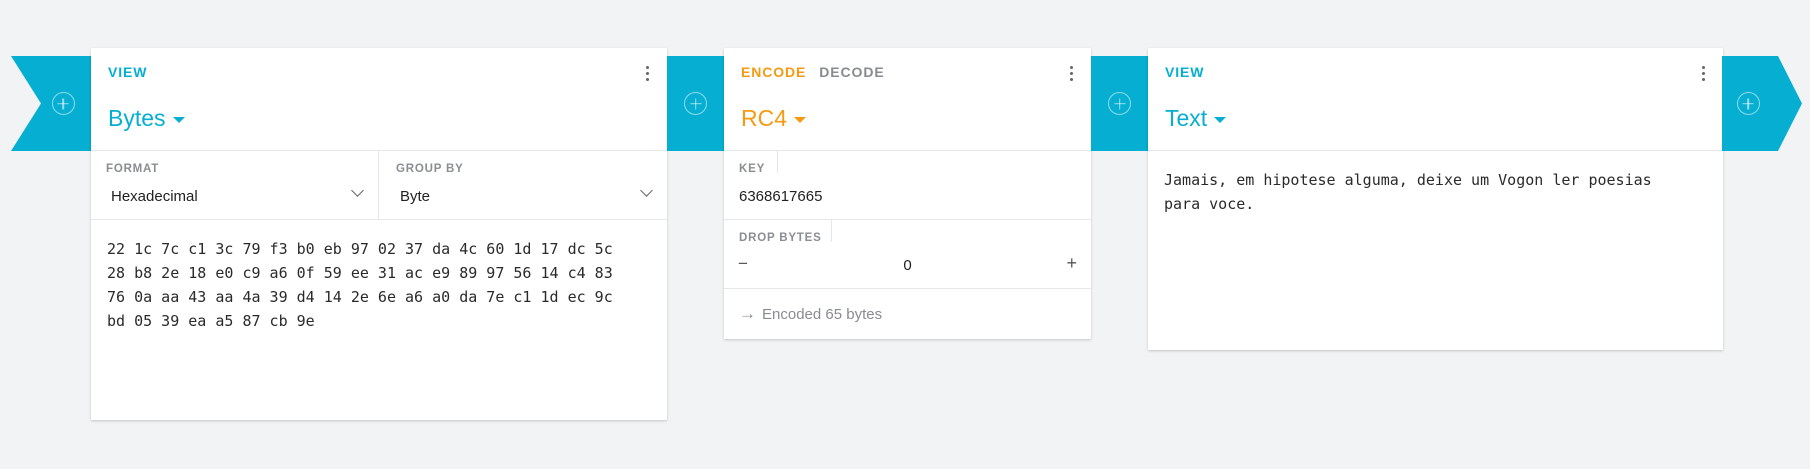  I want to click on status-text: Encoded 65 bytes, so click(822, 314).